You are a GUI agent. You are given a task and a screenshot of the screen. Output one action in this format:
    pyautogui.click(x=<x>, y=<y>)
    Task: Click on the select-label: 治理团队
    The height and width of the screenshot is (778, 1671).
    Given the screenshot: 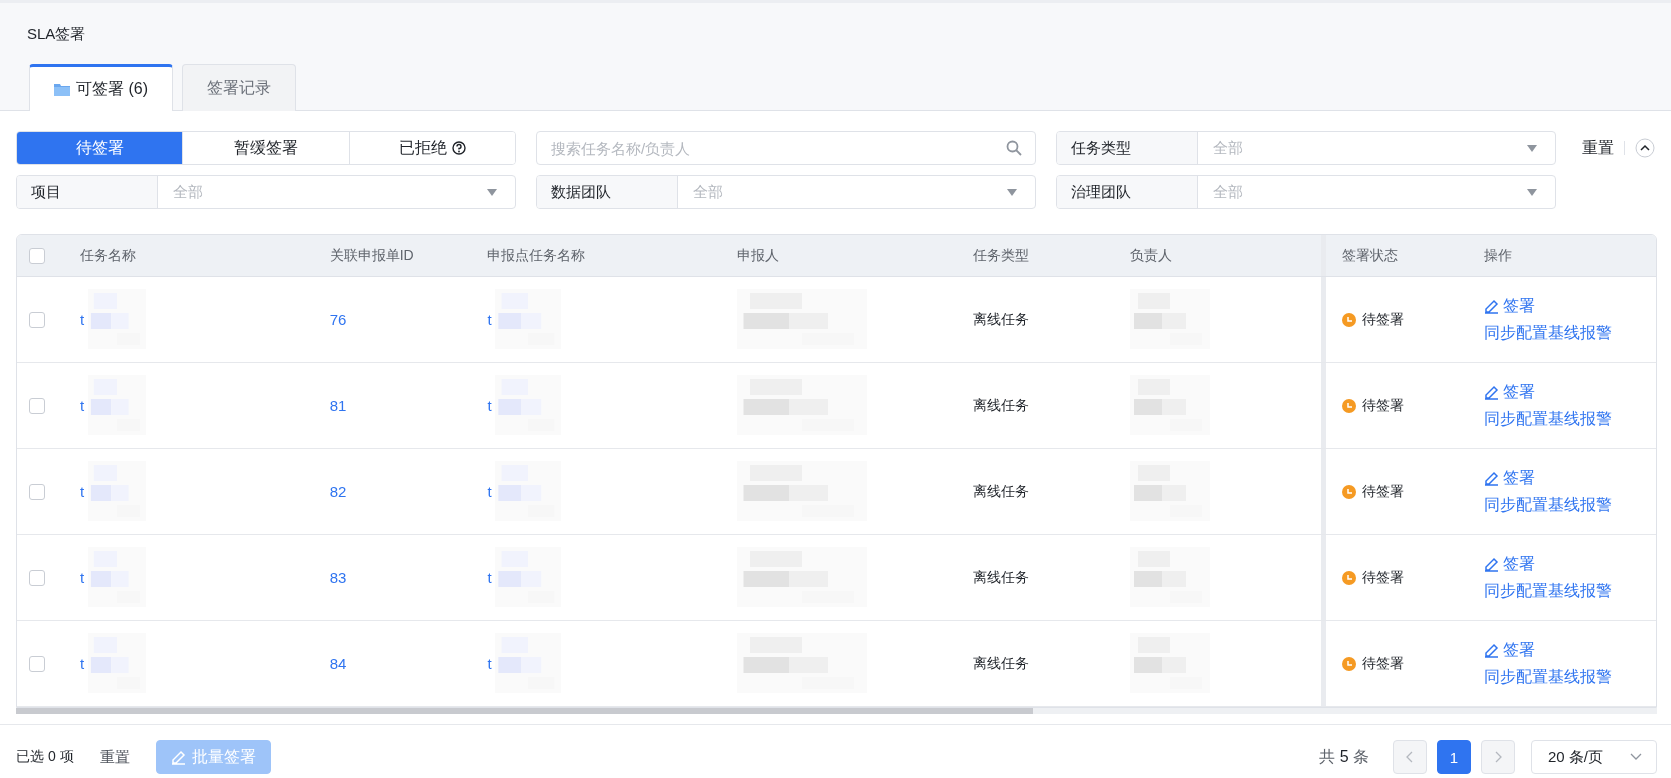 What is the action you would take?
    pyautogui.click(x=1127, y=192)
    